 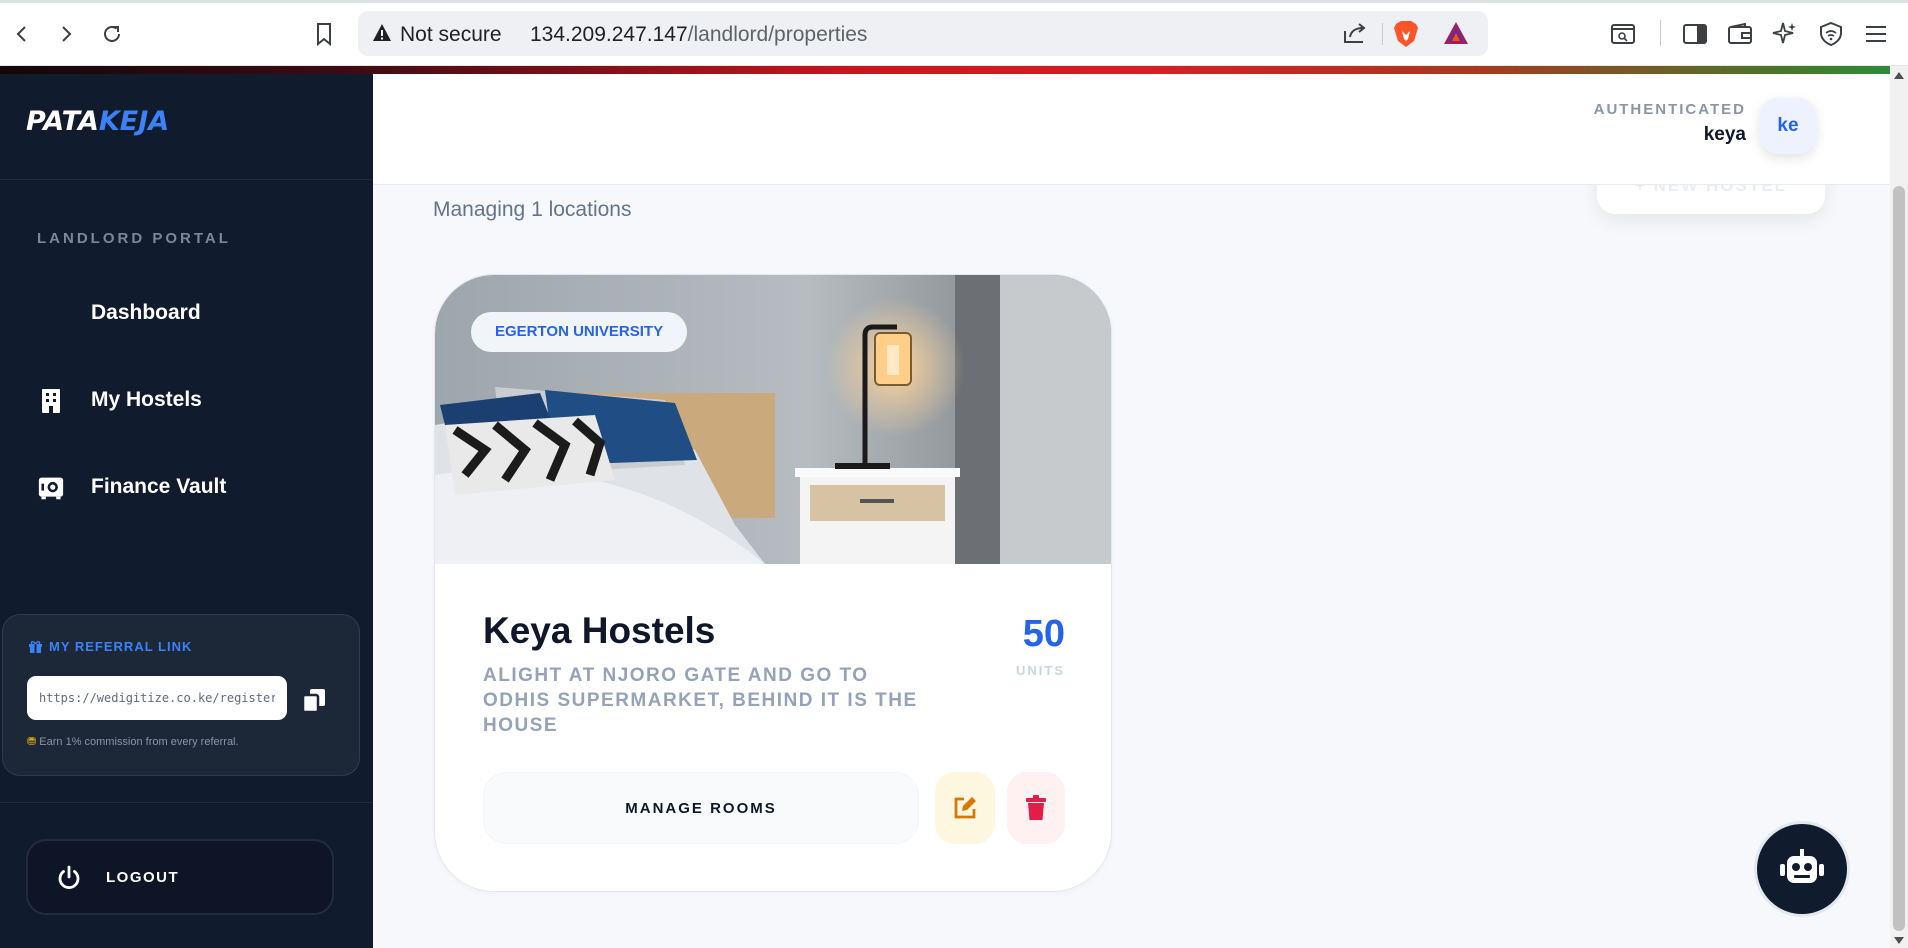 I want to click on security-status: Not secure, so click(x=451, y=35).